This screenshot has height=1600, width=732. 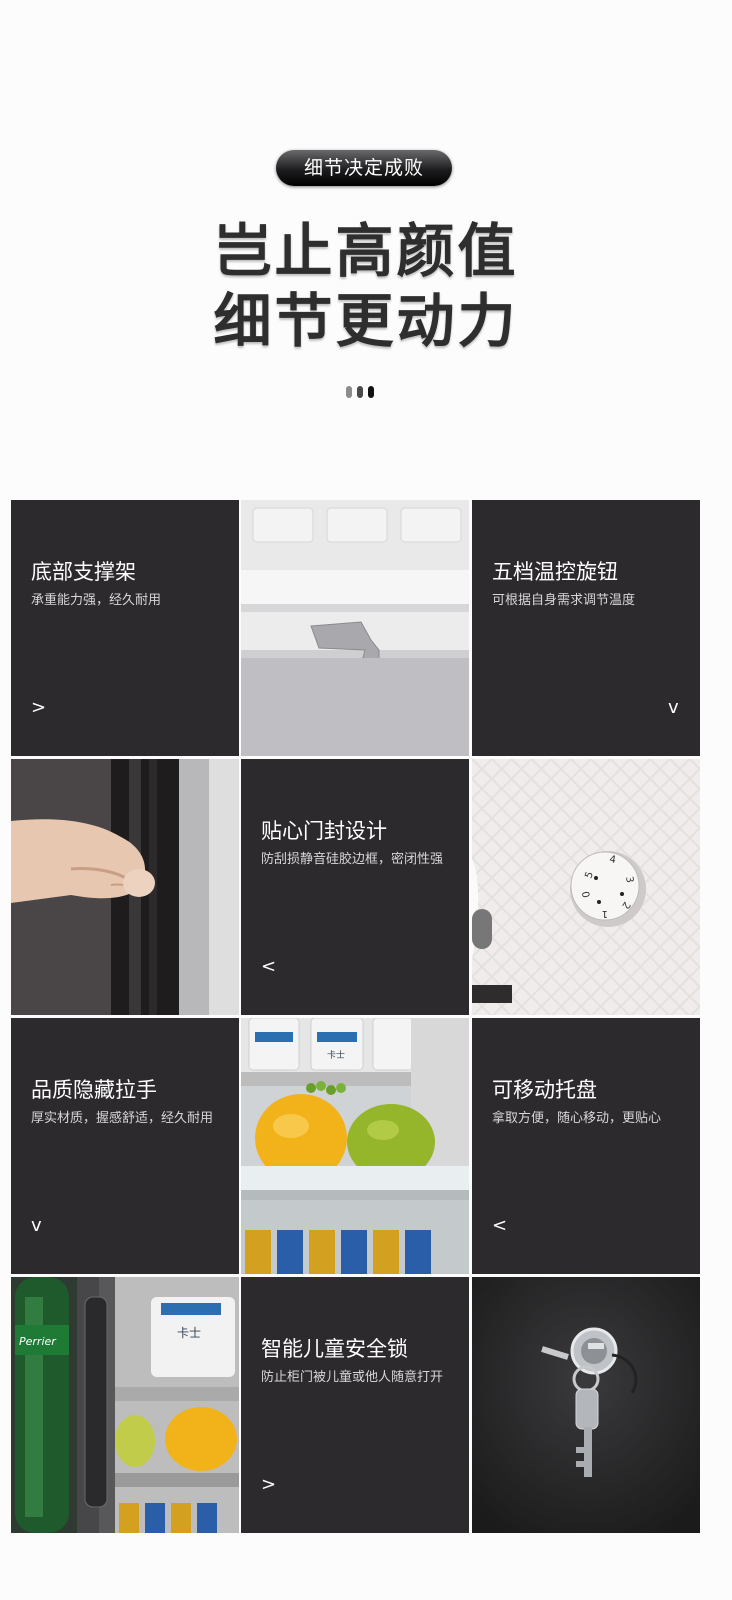 I want to click on feature-desc: 可根据自身需求调节温度, so click(x=564, y=600).